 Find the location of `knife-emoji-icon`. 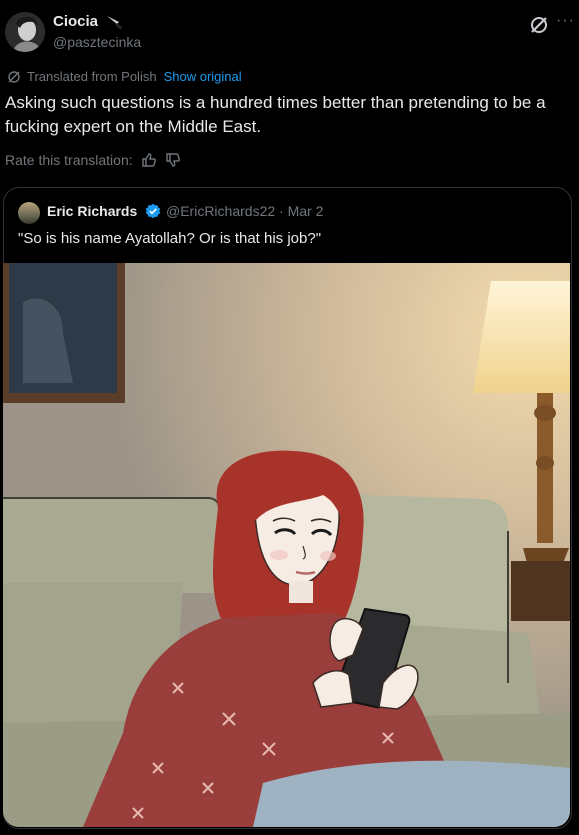

knife-emoji-icon is located at coordinates (115, 23).